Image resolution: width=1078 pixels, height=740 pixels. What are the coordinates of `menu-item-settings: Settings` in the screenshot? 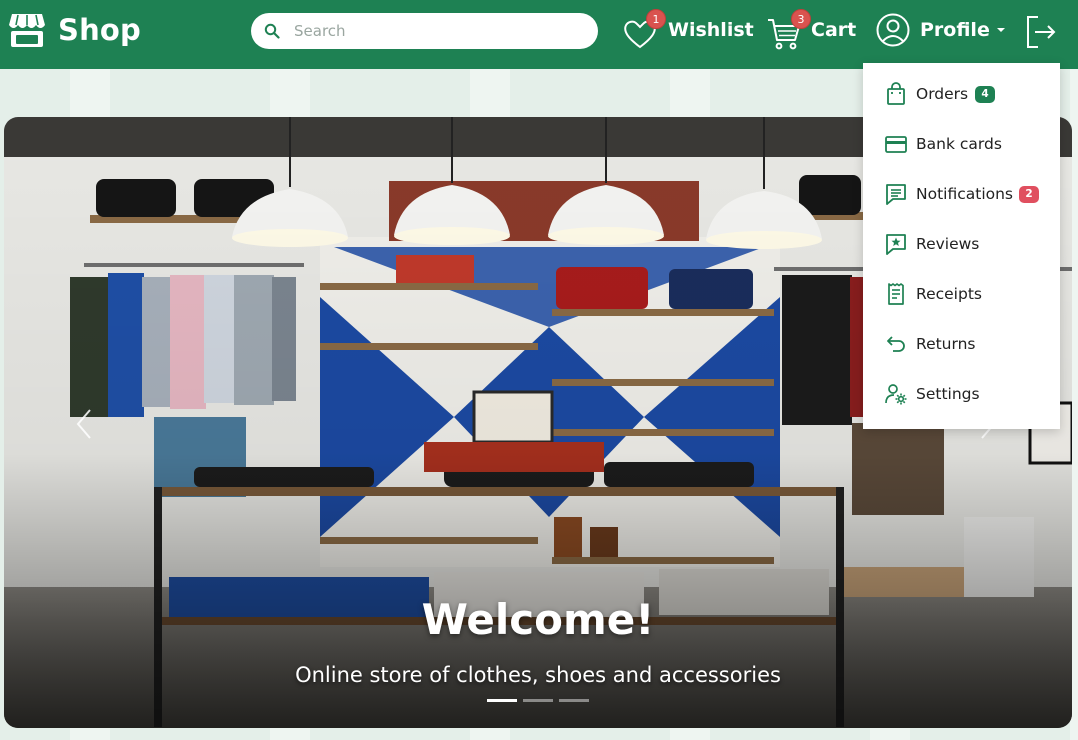 It's located at (961, 394).